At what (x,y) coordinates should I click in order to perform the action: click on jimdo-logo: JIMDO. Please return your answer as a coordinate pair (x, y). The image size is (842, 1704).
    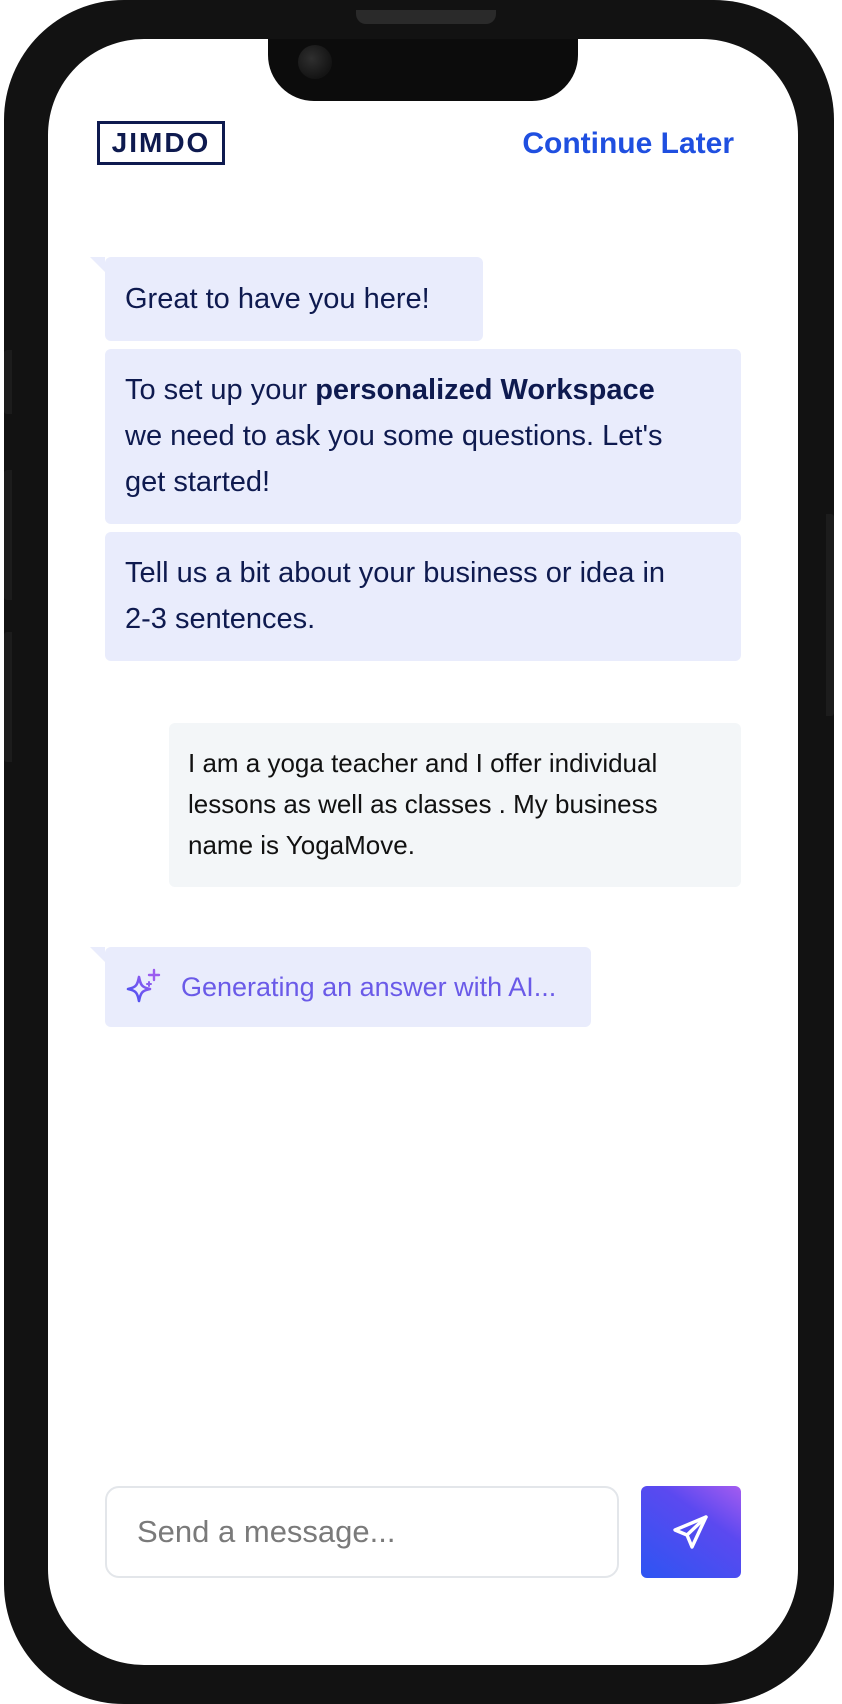
    Looking at the image, I should click on (161, 143).